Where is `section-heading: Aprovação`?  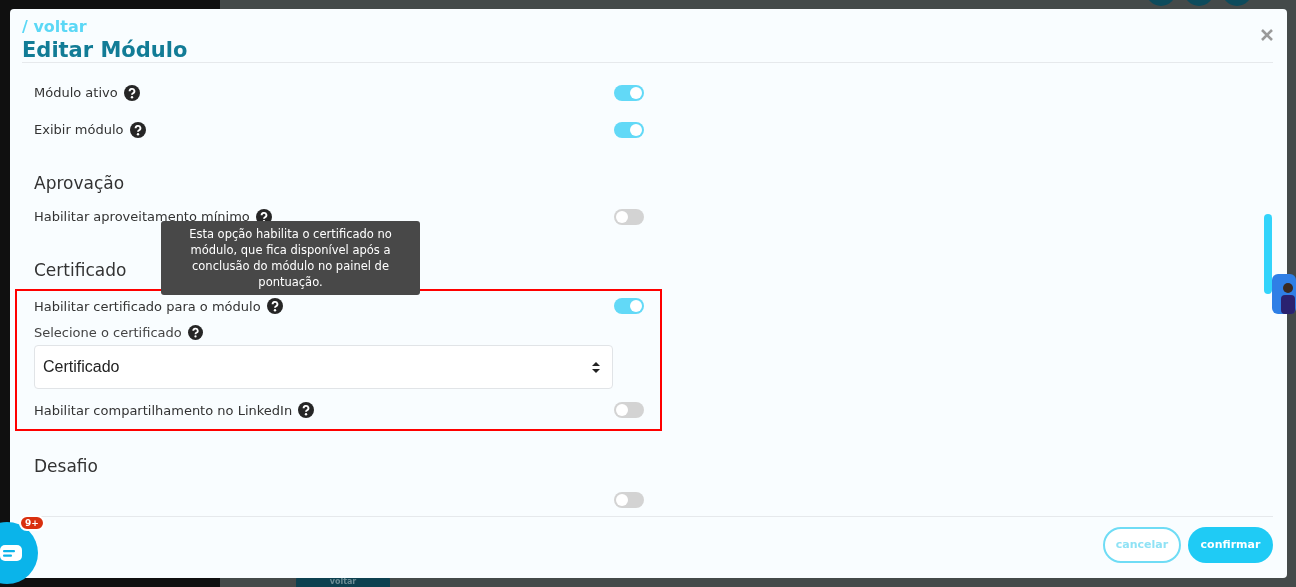 section-heading: Aprovação is located at coordinates (79, 183).